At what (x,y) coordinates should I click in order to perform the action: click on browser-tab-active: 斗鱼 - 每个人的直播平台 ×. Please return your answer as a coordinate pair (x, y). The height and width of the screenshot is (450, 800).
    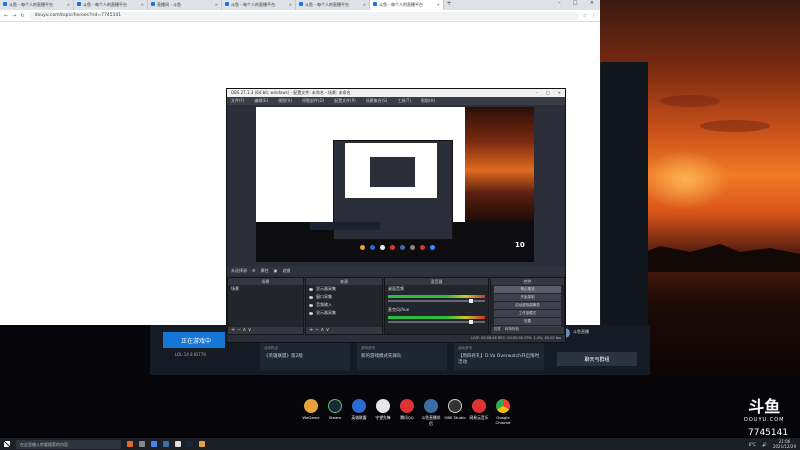
    Looking at the image, I should click on (407, 5).